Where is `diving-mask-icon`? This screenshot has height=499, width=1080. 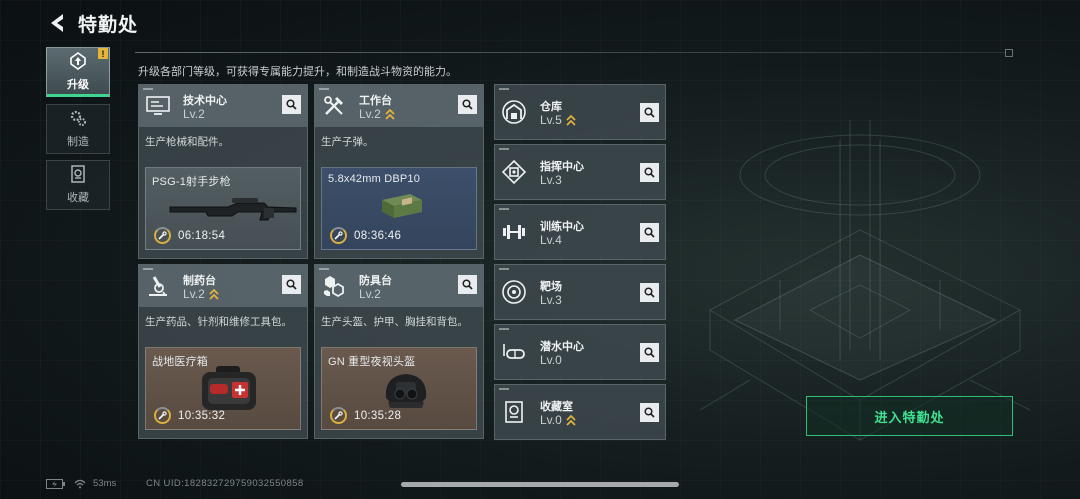 diving-mask-icon is located at coordinates (514, 352).